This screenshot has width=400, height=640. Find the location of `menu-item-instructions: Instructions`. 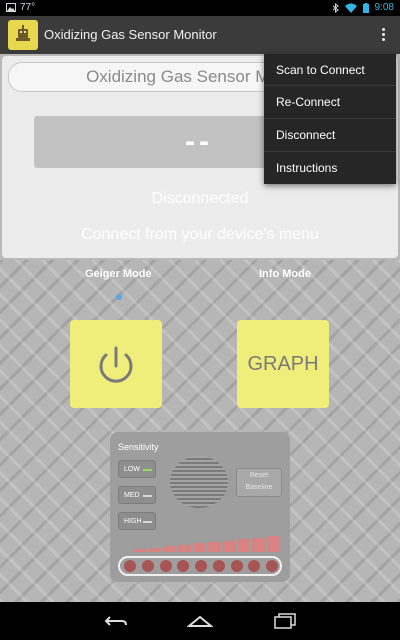

menu-item-instructions: Instructions is located at coordinates (330, 168).